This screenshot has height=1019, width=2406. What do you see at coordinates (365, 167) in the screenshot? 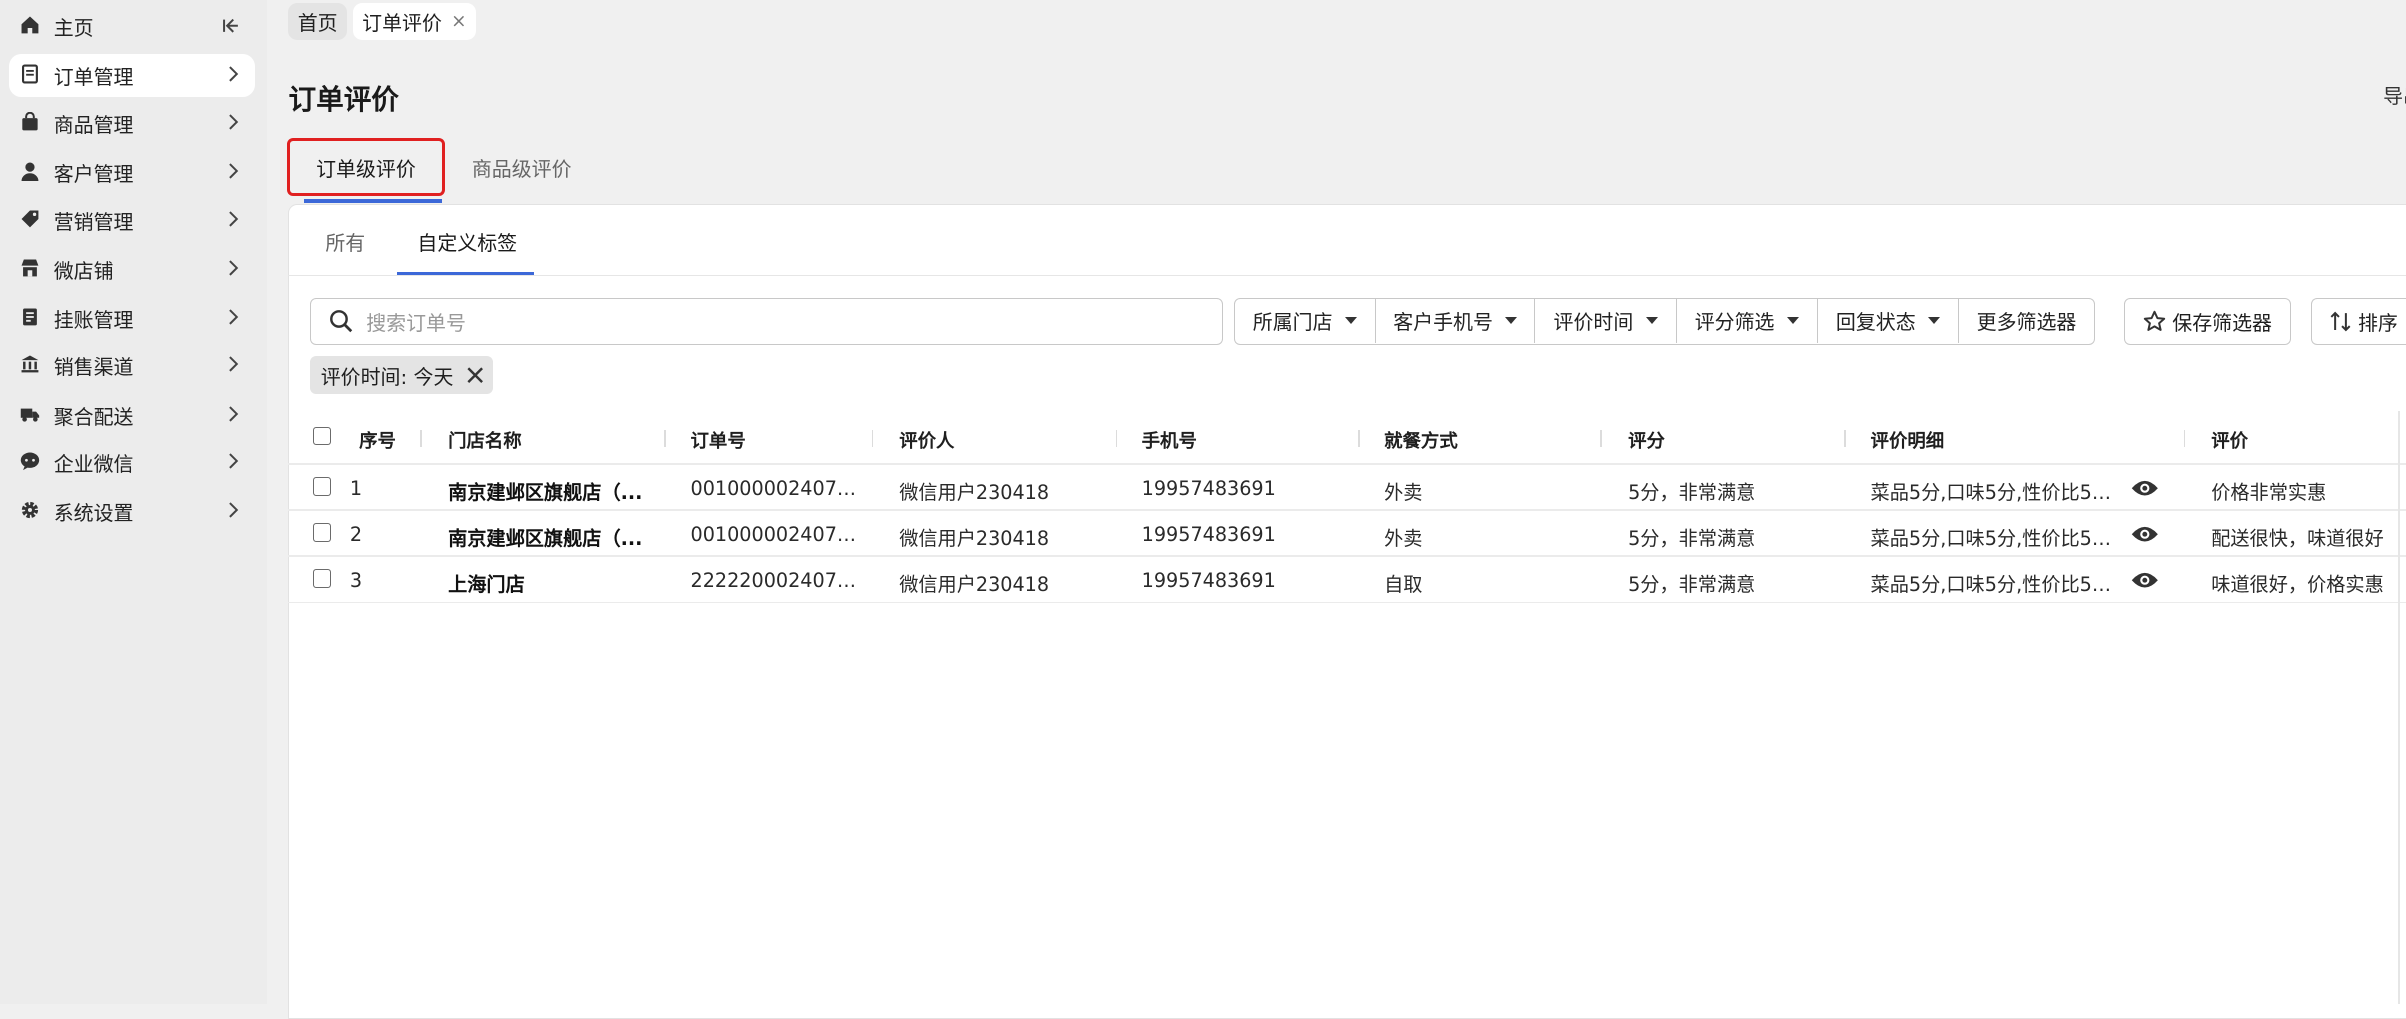
I see `tab-order-level-review: 订单级评价` at bounding box center [365, 167].